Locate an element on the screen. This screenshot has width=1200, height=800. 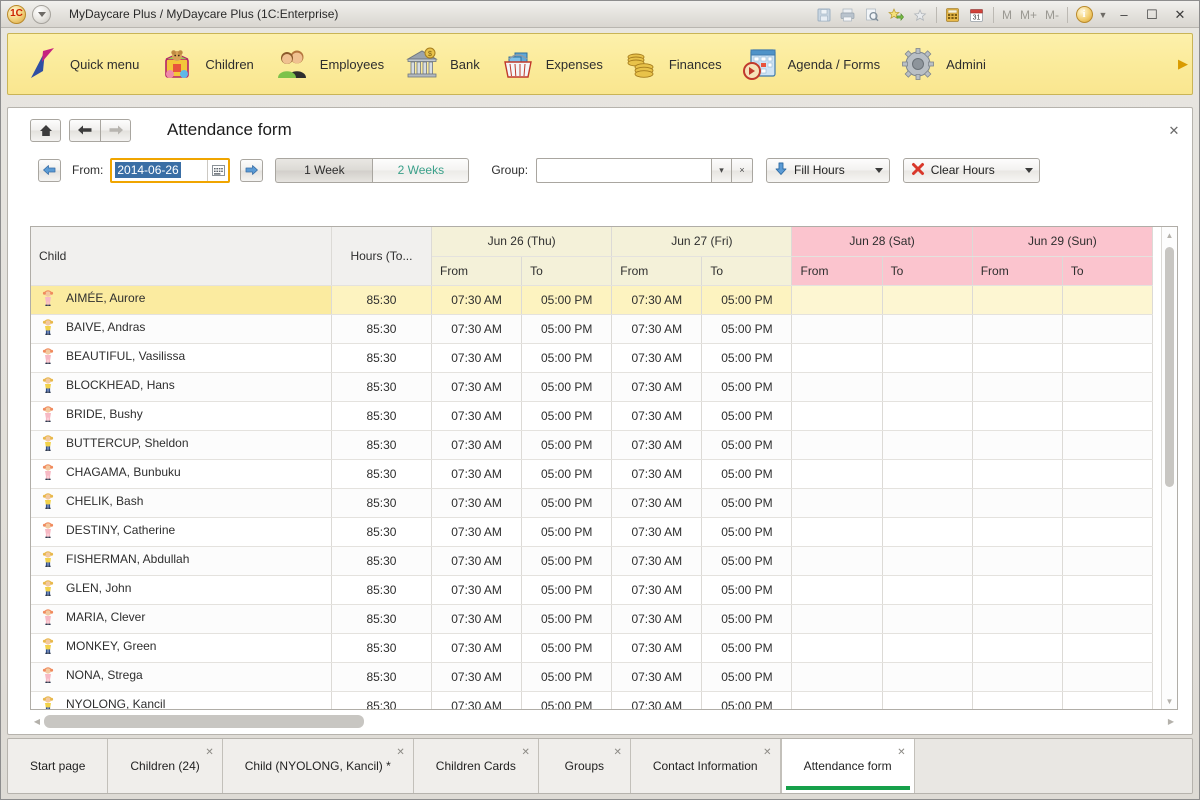
calendar-picker-icon is located at coordinates (217, 170).